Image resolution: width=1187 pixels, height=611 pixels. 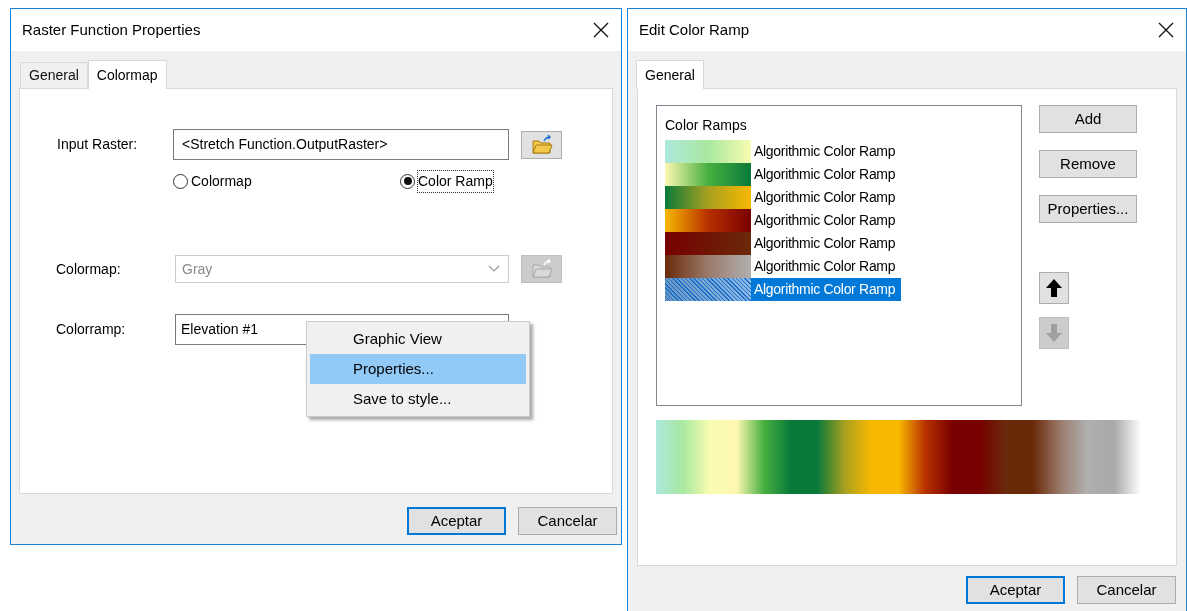 What do you see at coordinates (91, 329) in the screenshot?
I see `field-label: Colorramp:` at bounding box center [91, 329].